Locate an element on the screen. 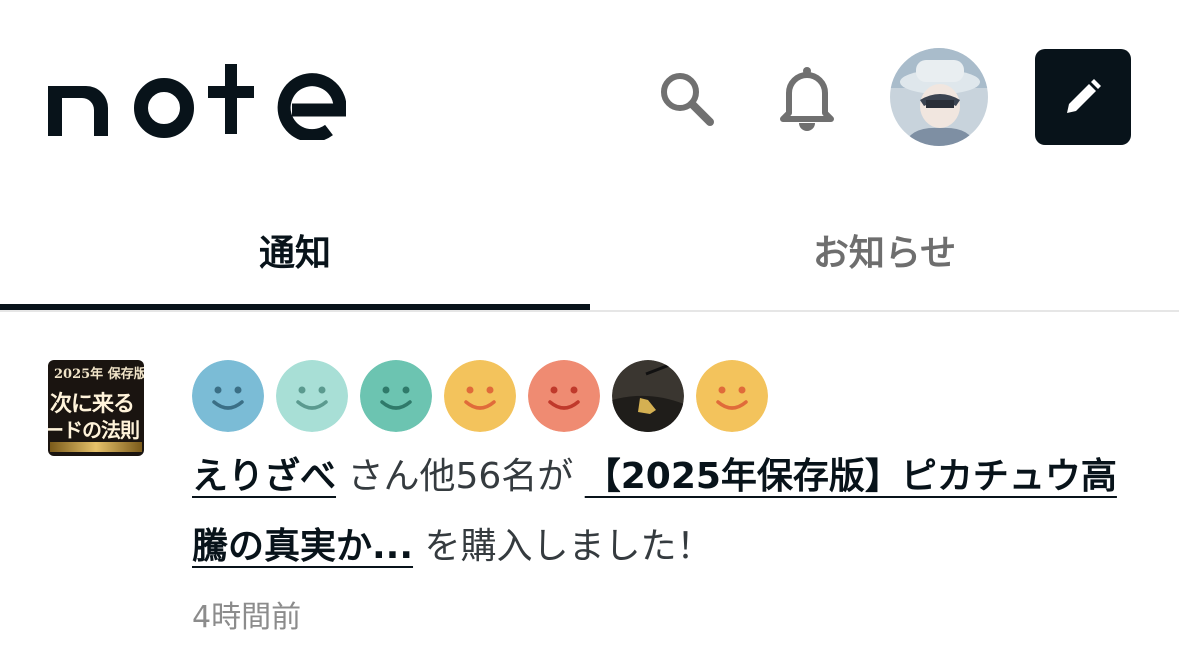 The height and width of the screenshot is (671, 1179). tab-announcements-label: お知らせ is located at coordinates (884, 253).